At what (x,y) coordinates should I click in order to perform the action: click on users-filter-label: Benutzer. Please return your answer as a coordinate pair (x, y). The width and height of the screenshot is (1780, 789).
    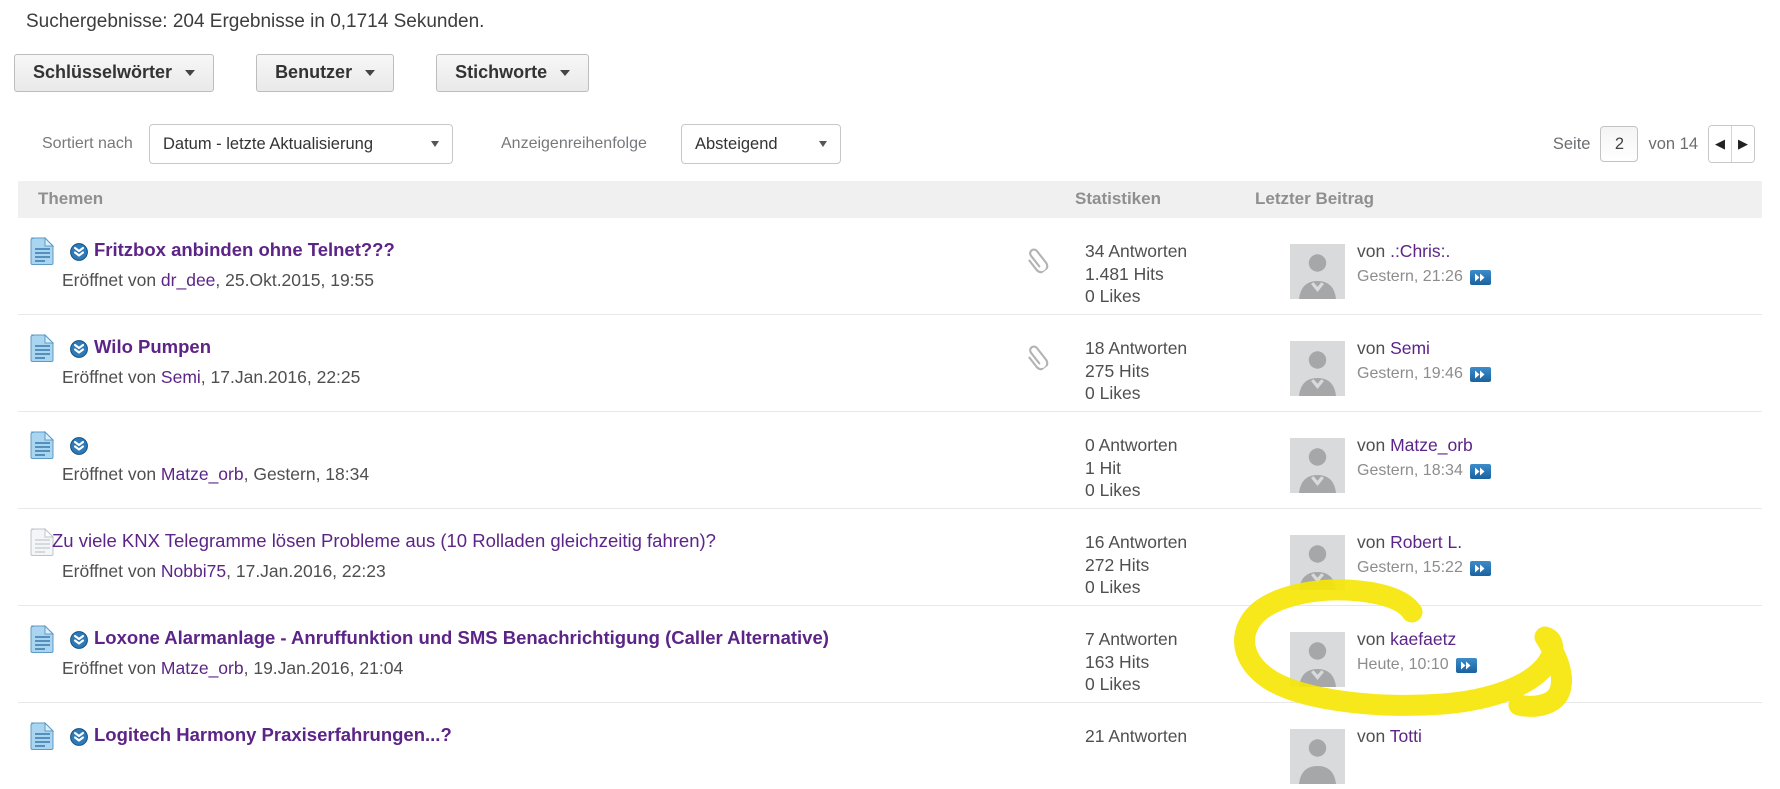
    Looking at the image, I should click on (314, 72).